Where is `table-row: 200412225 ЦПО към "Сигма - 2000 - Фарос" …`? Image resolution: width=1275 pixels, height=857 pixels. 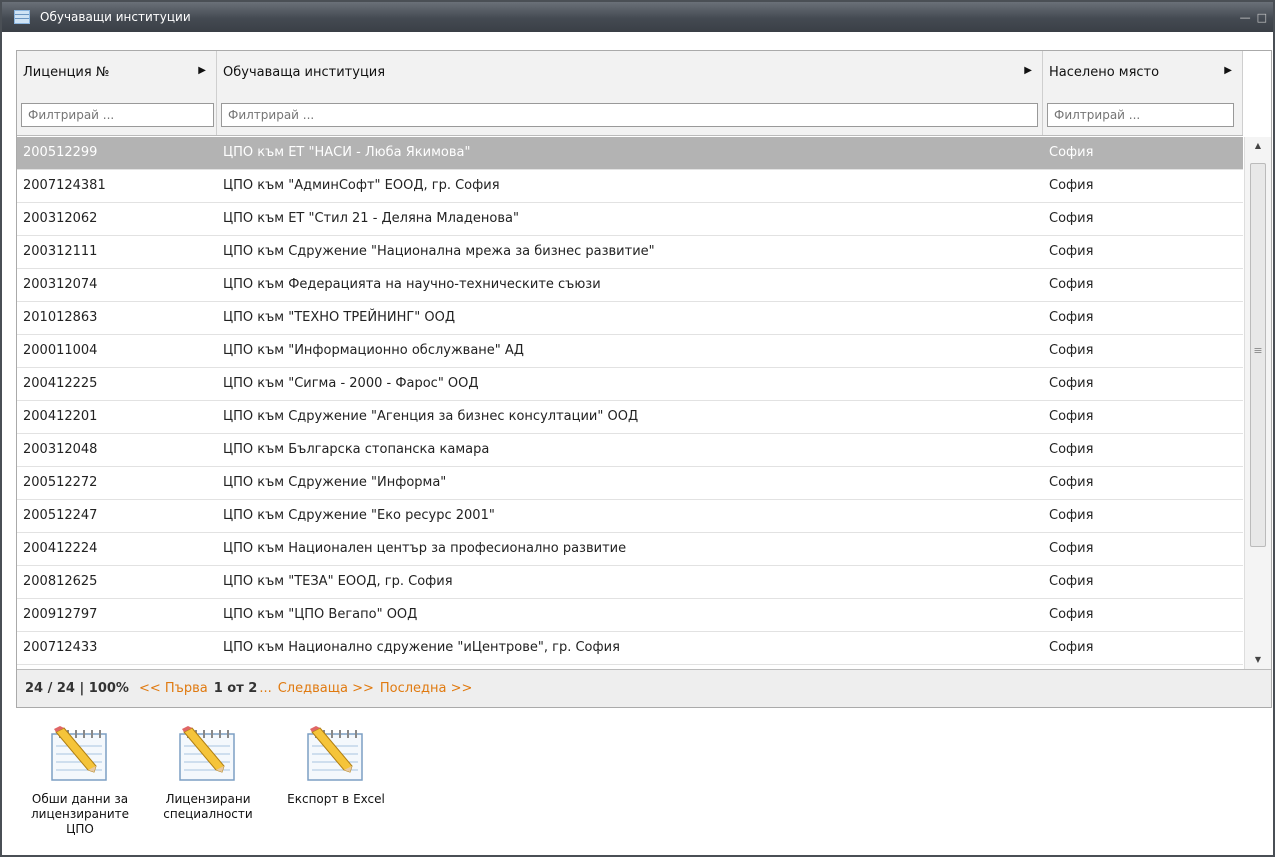 table-row: 200412225 ЦПО към "Сигма - 2000 - Фарос" … is located at coordinates (630, 384).